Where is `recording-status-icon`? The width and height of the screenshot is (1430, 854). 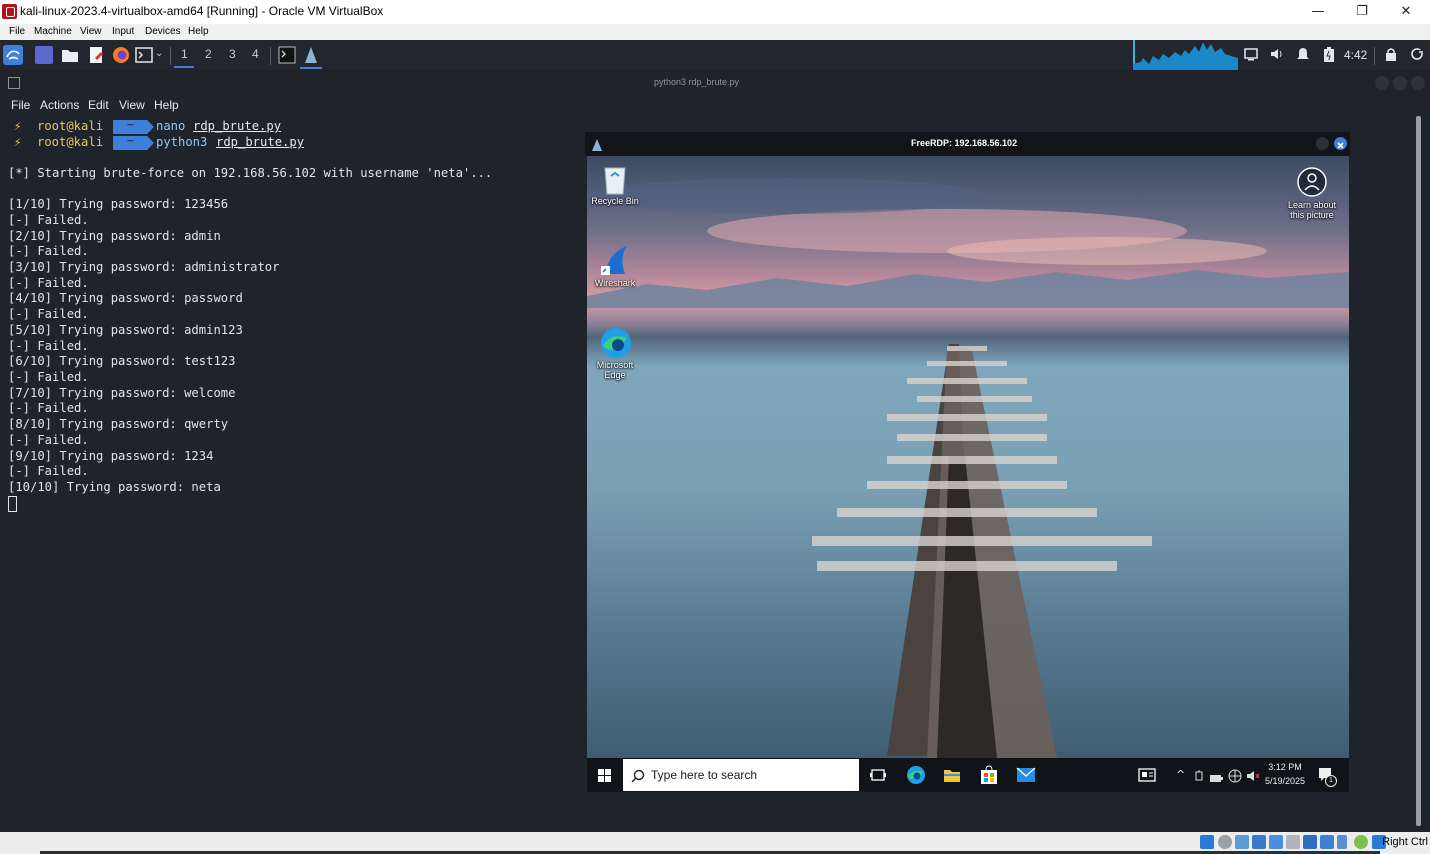
recording-status-icon is located at coordinates (1327, 842).